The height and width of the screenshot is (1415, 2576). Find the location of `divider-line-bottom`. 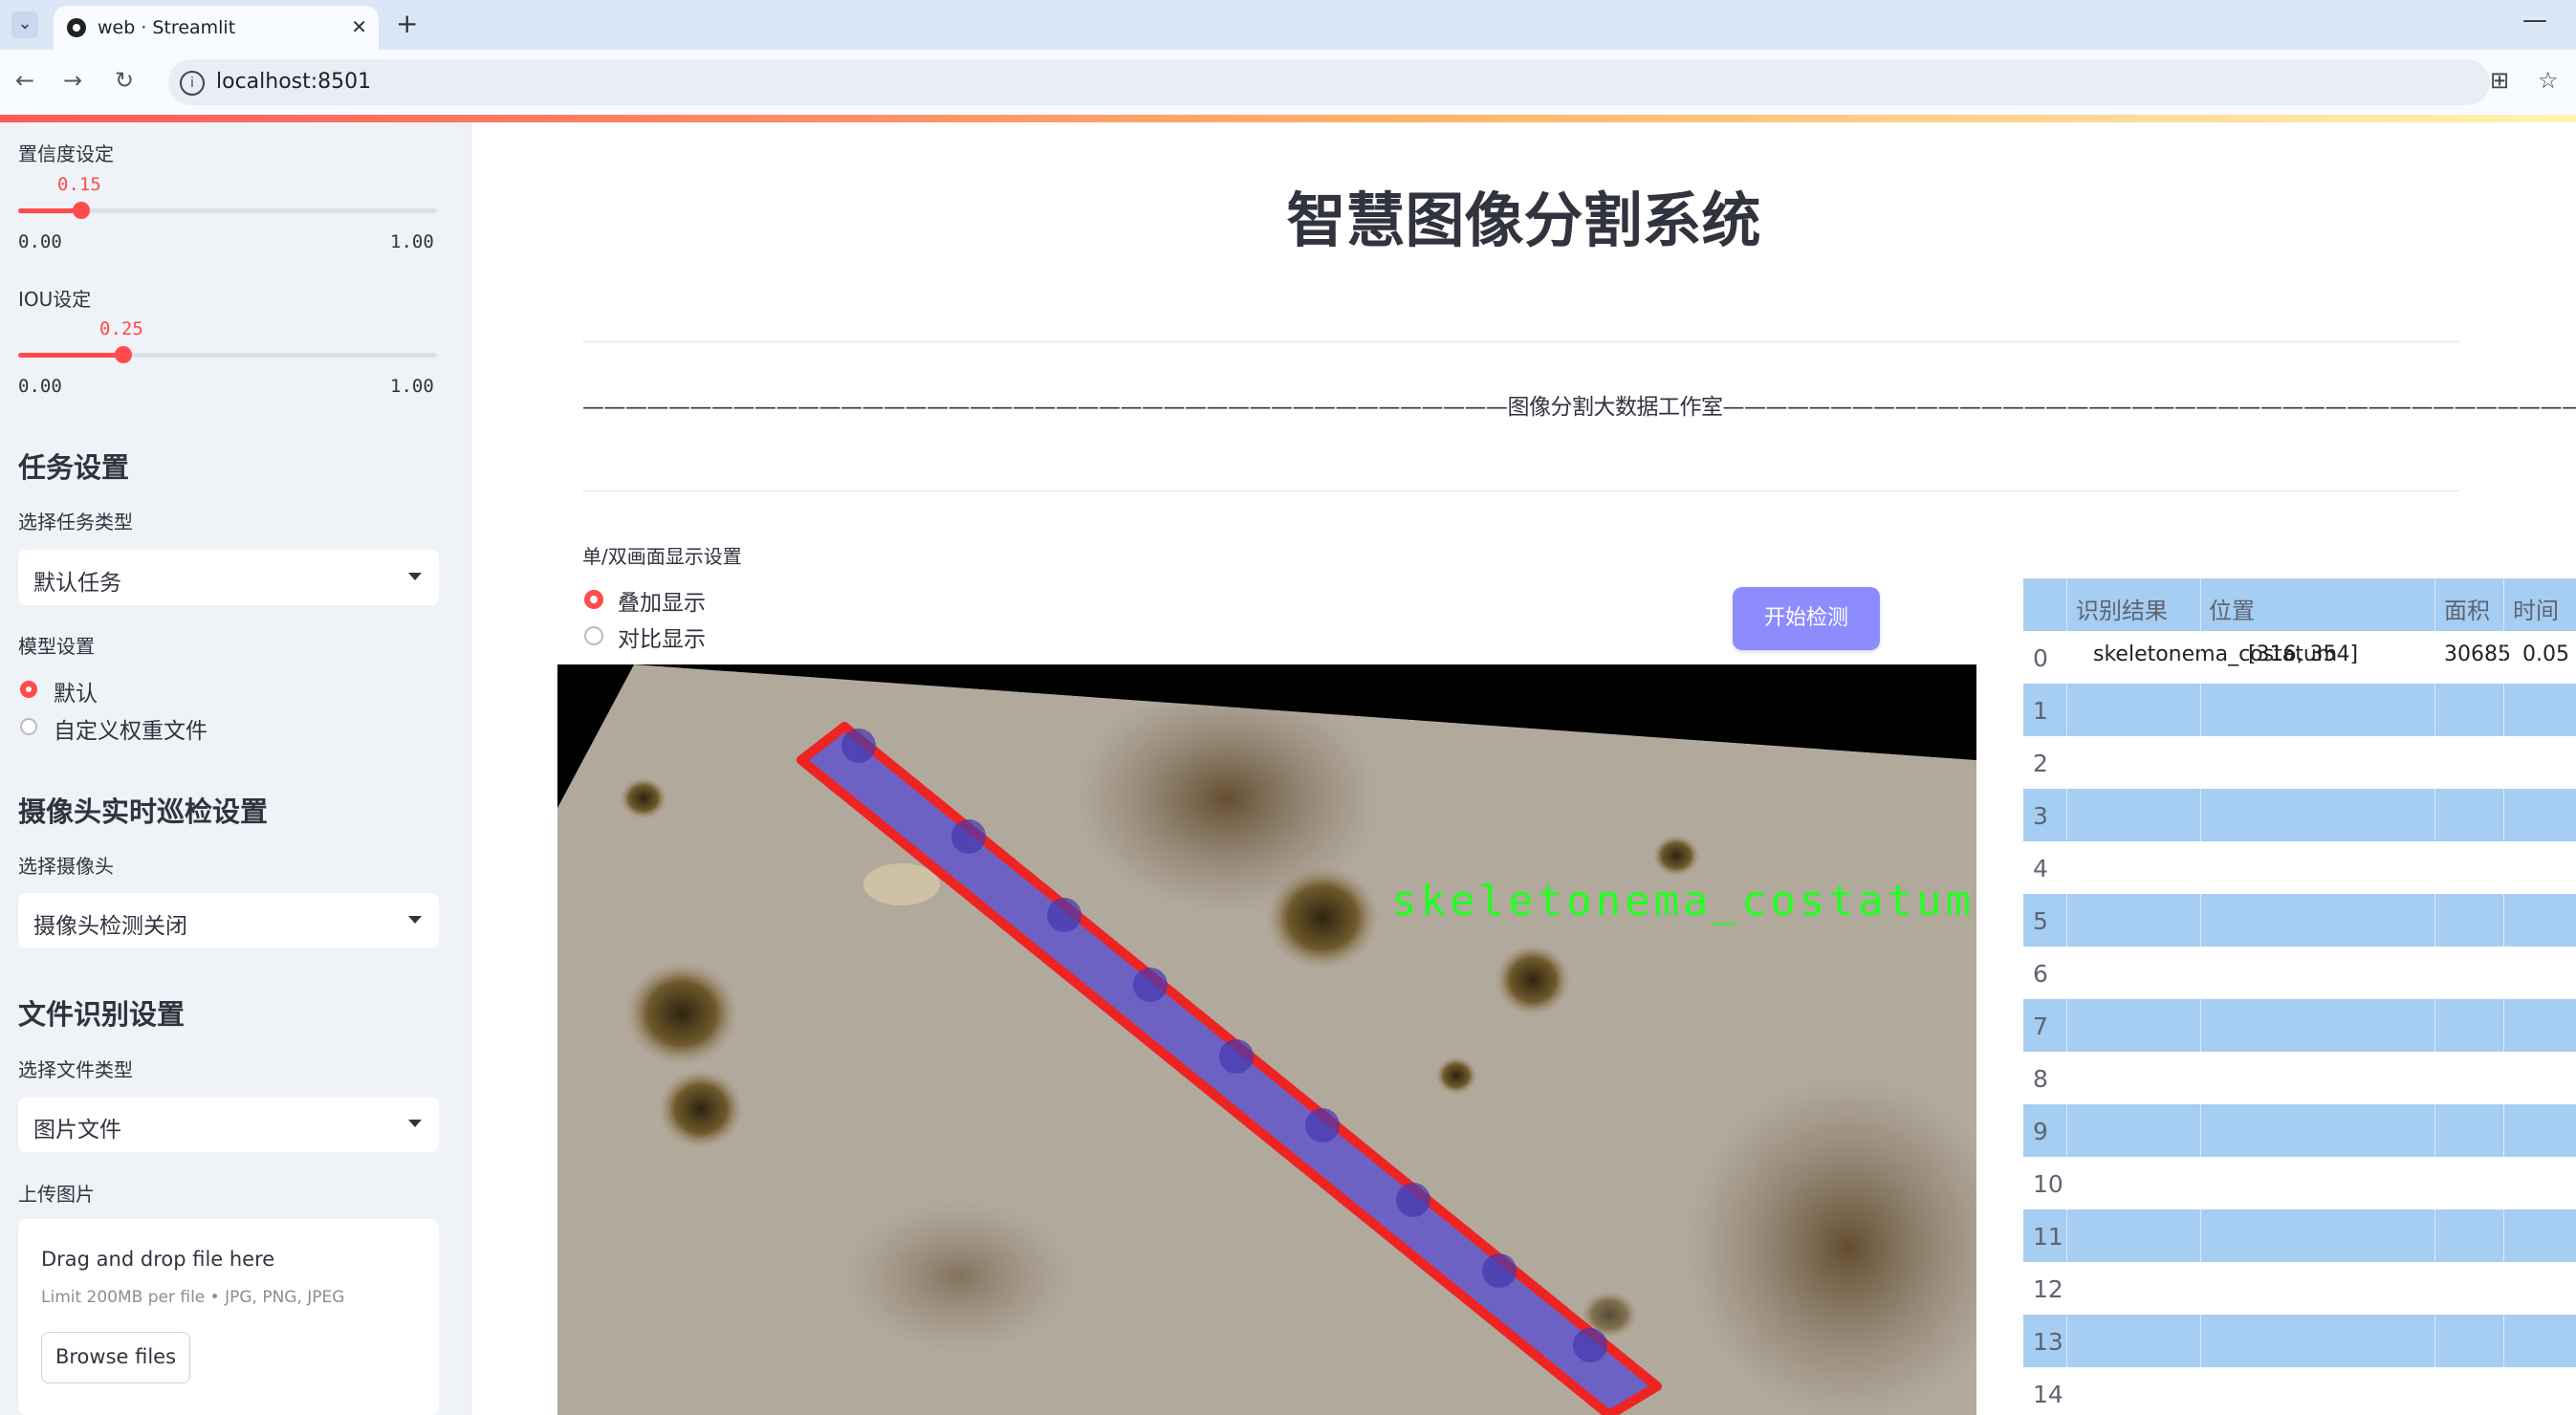

divider-line-bottom is located at coordinates (1520, 490).